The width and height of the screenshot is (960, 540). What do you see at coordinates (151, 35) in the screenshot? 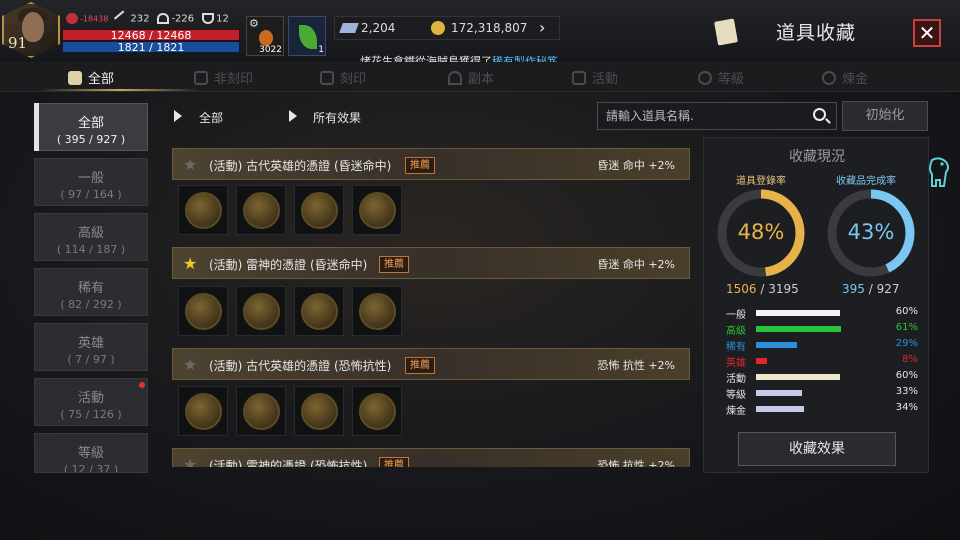
I see `hp-bar: 12468 / 12468` at bounding box center [151, 35].